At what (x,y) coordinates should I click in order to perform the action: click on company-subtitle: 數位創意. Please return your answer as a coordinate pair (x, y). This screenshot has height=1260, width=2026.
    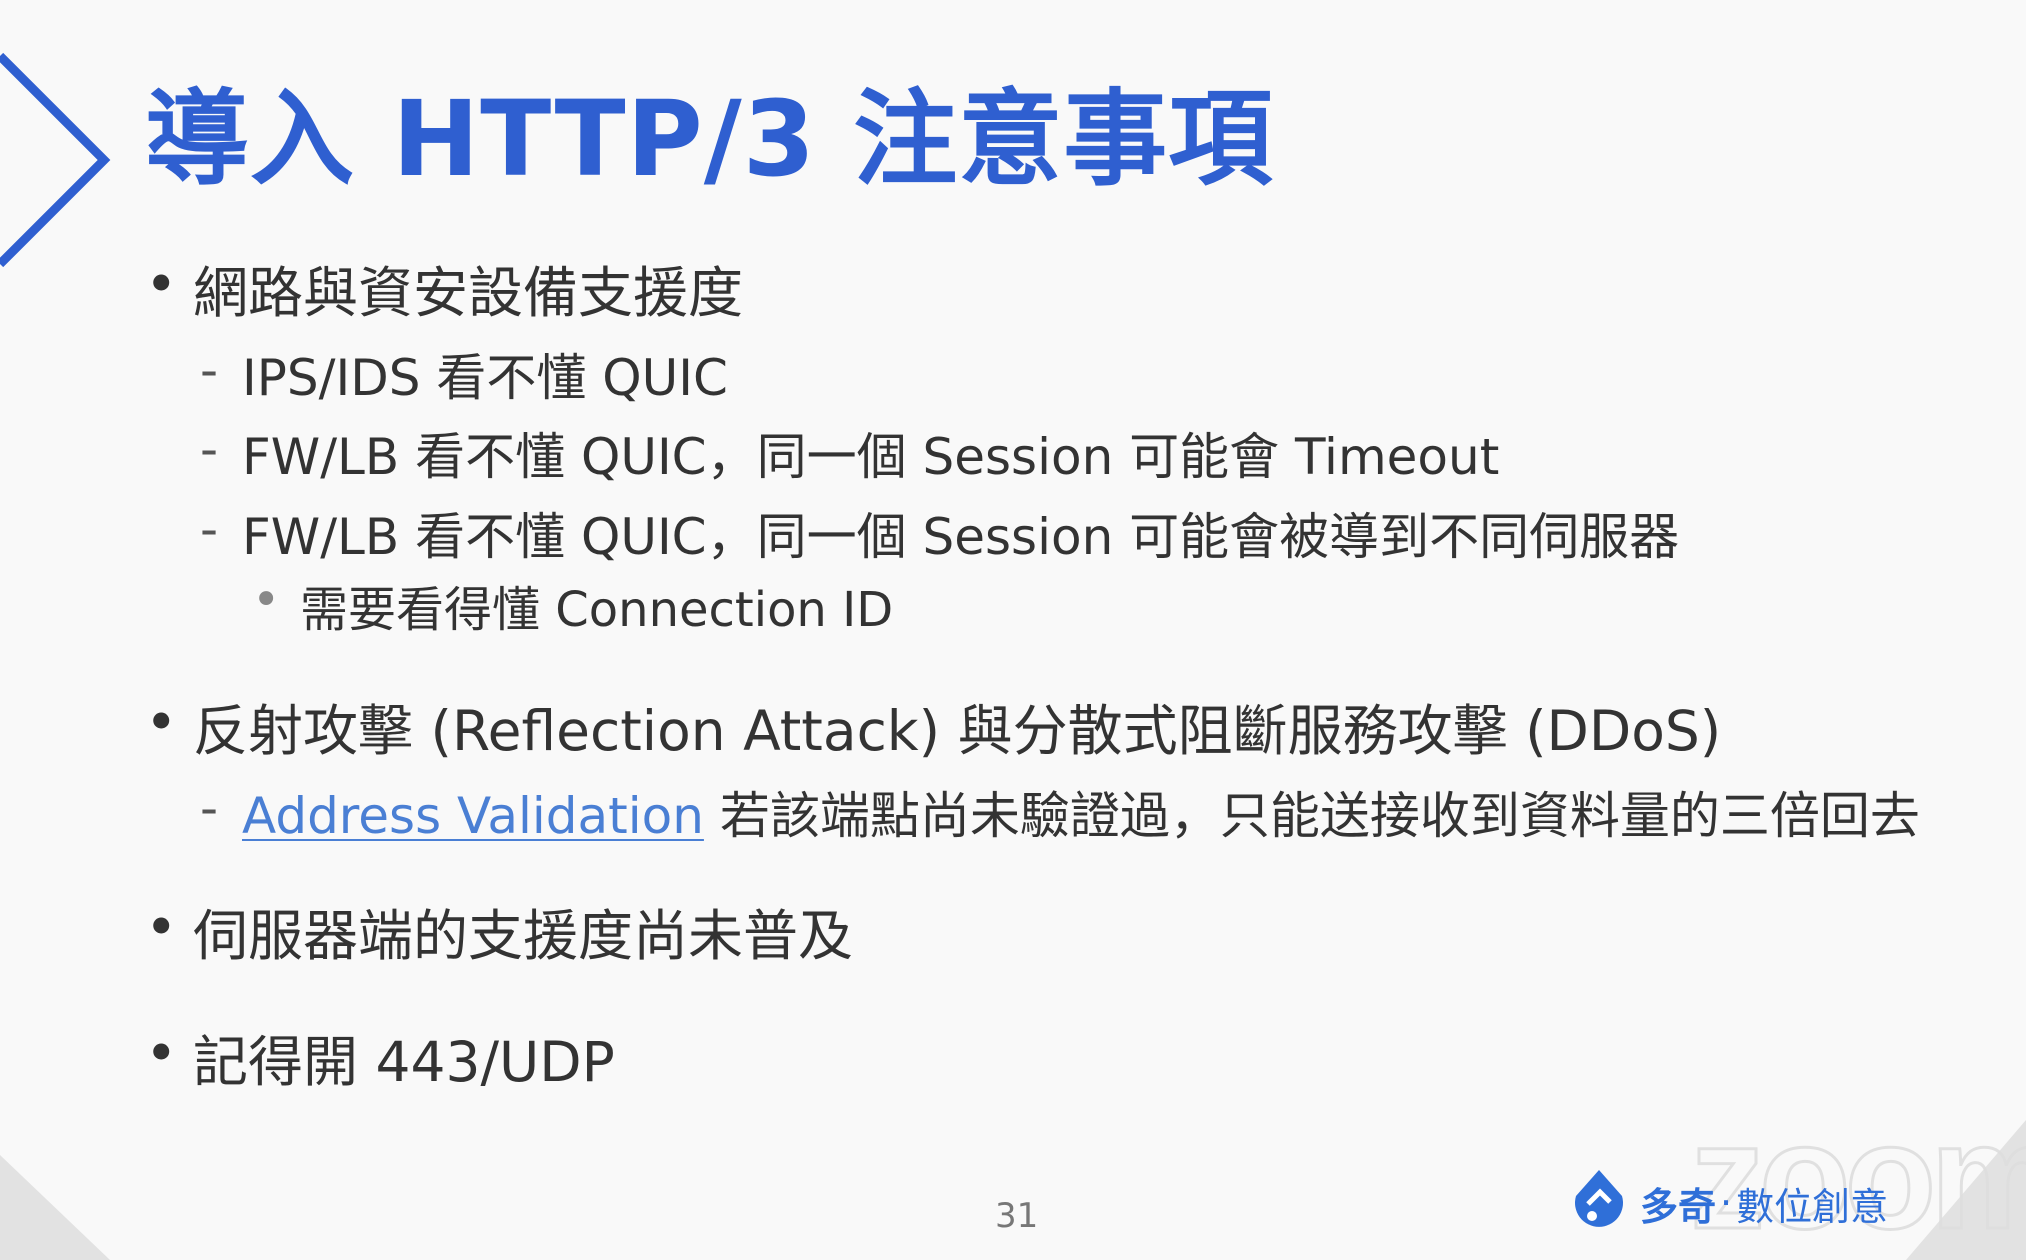
    Looking at the image, I should click on (1812, 1206).